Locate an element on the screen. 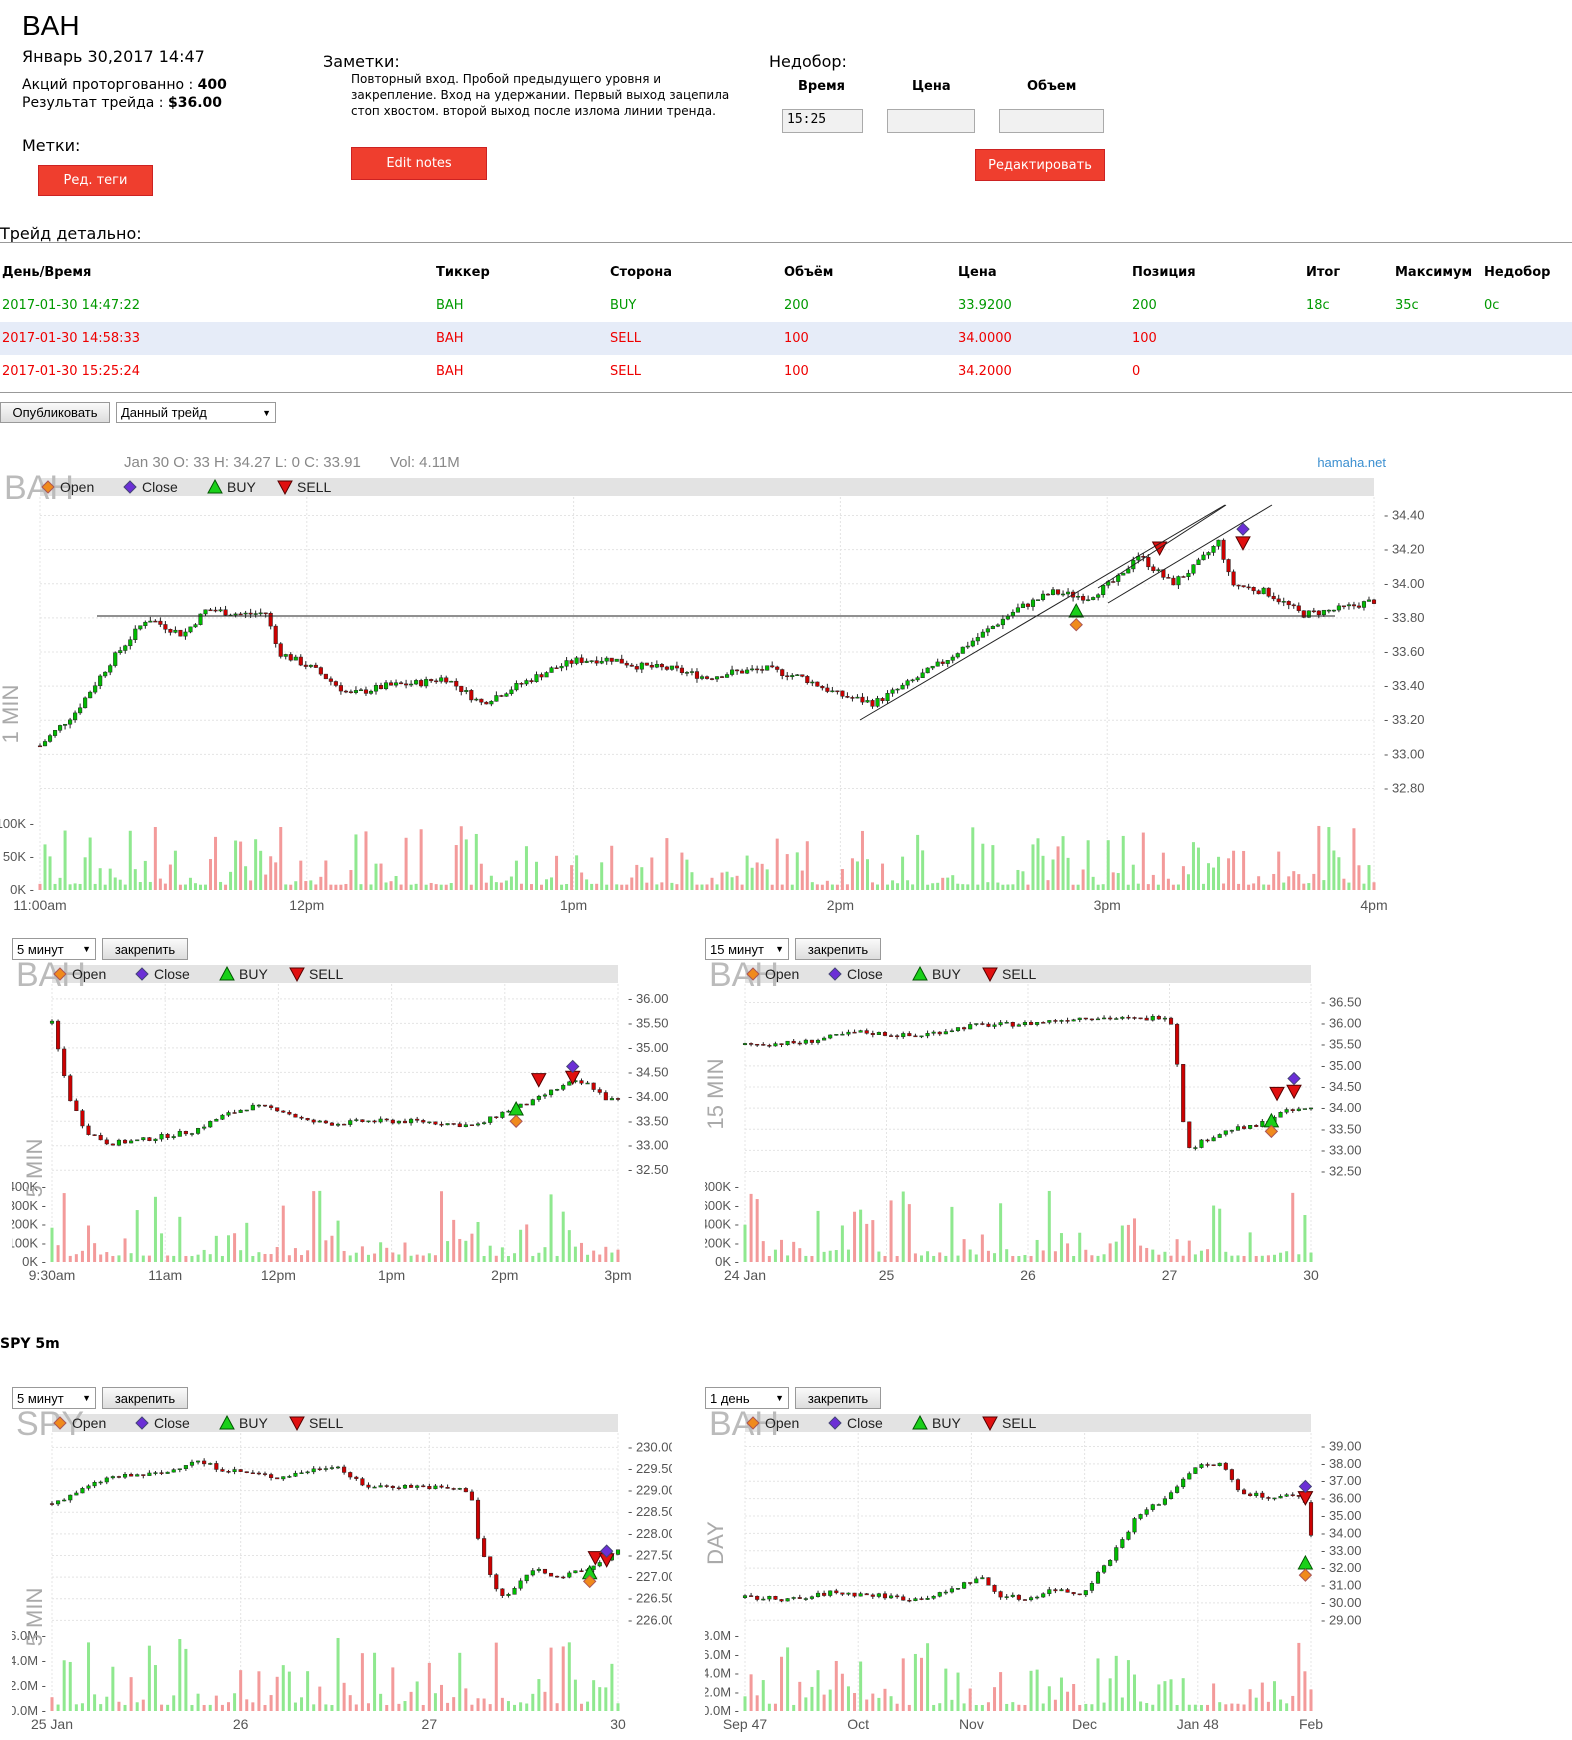 The width and height of the screenshot is (1572, 1740). trade-marker-open is located at coordinates (1076, 624).